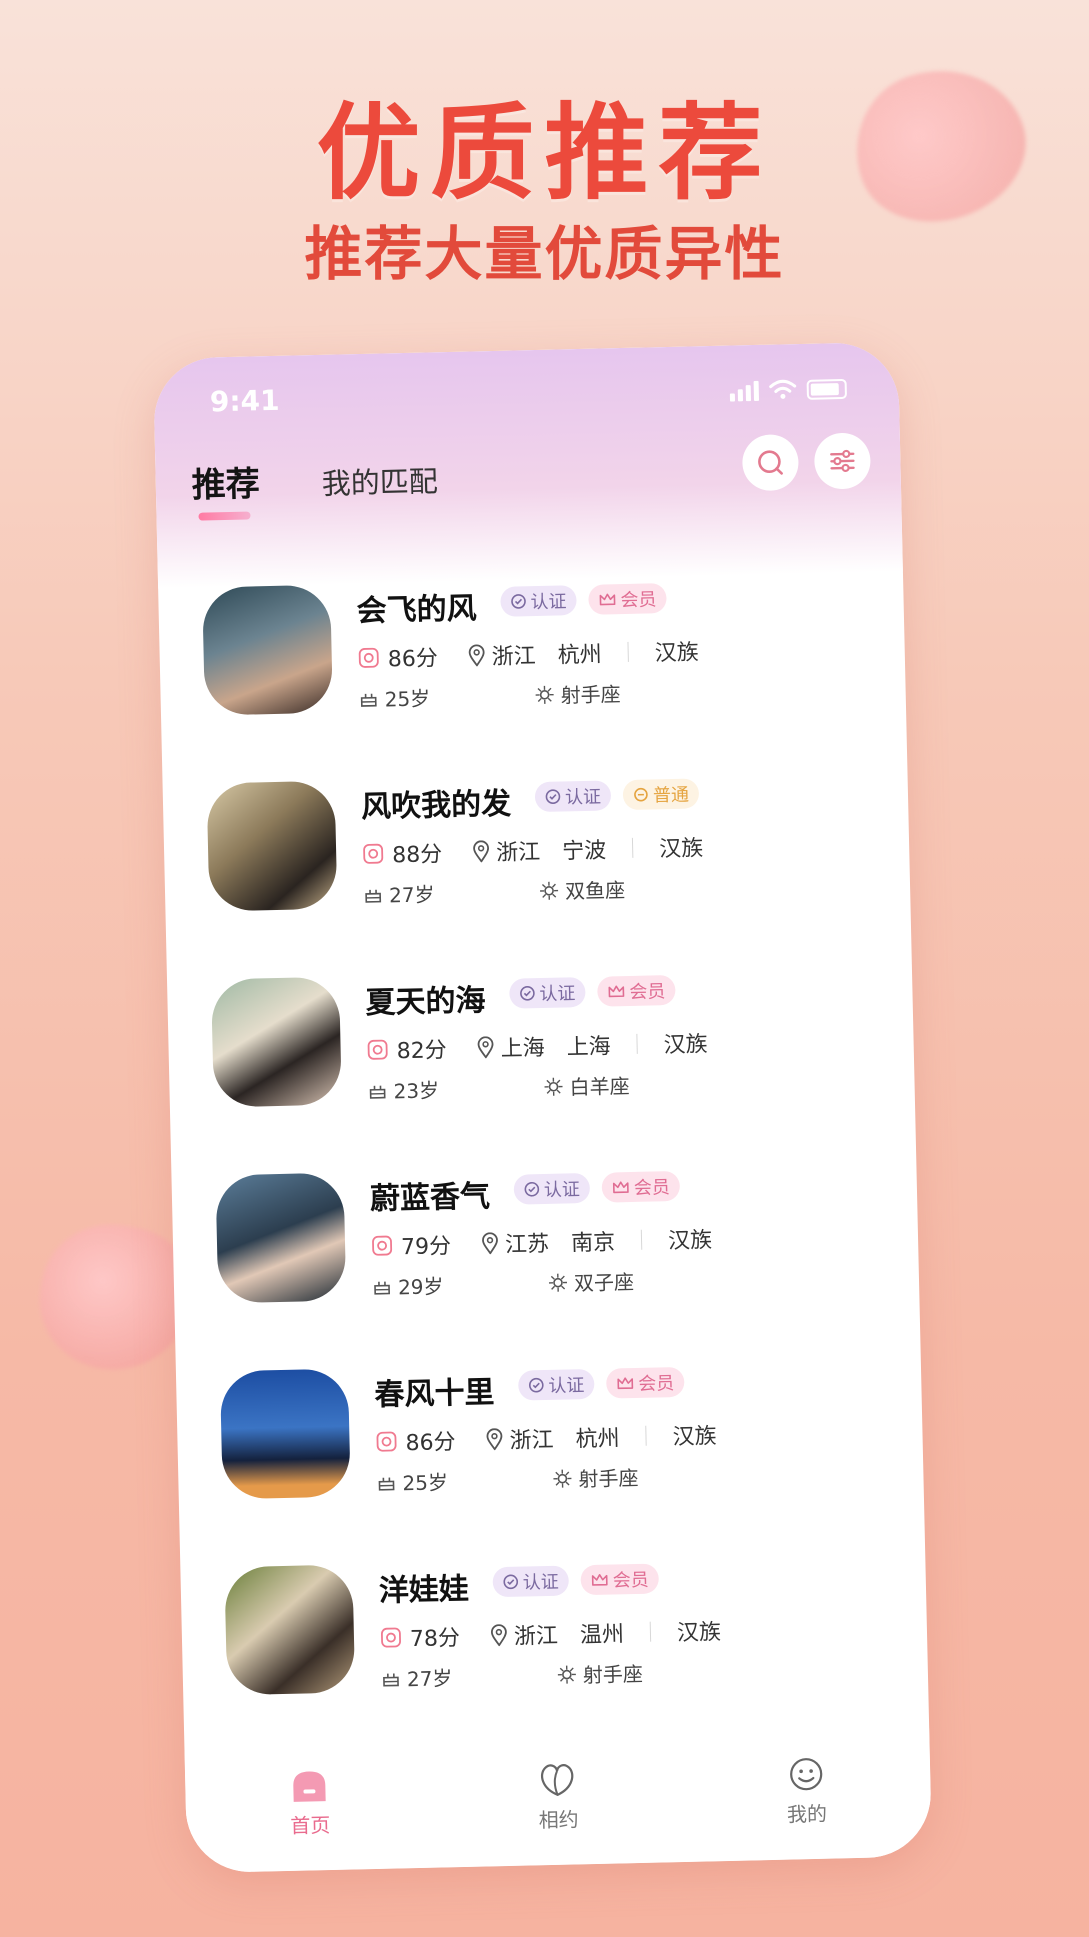  Describe the element at coordinates (379, 480) in the screenshot. I see `tab-my-matches: 我的匹配` at that location.